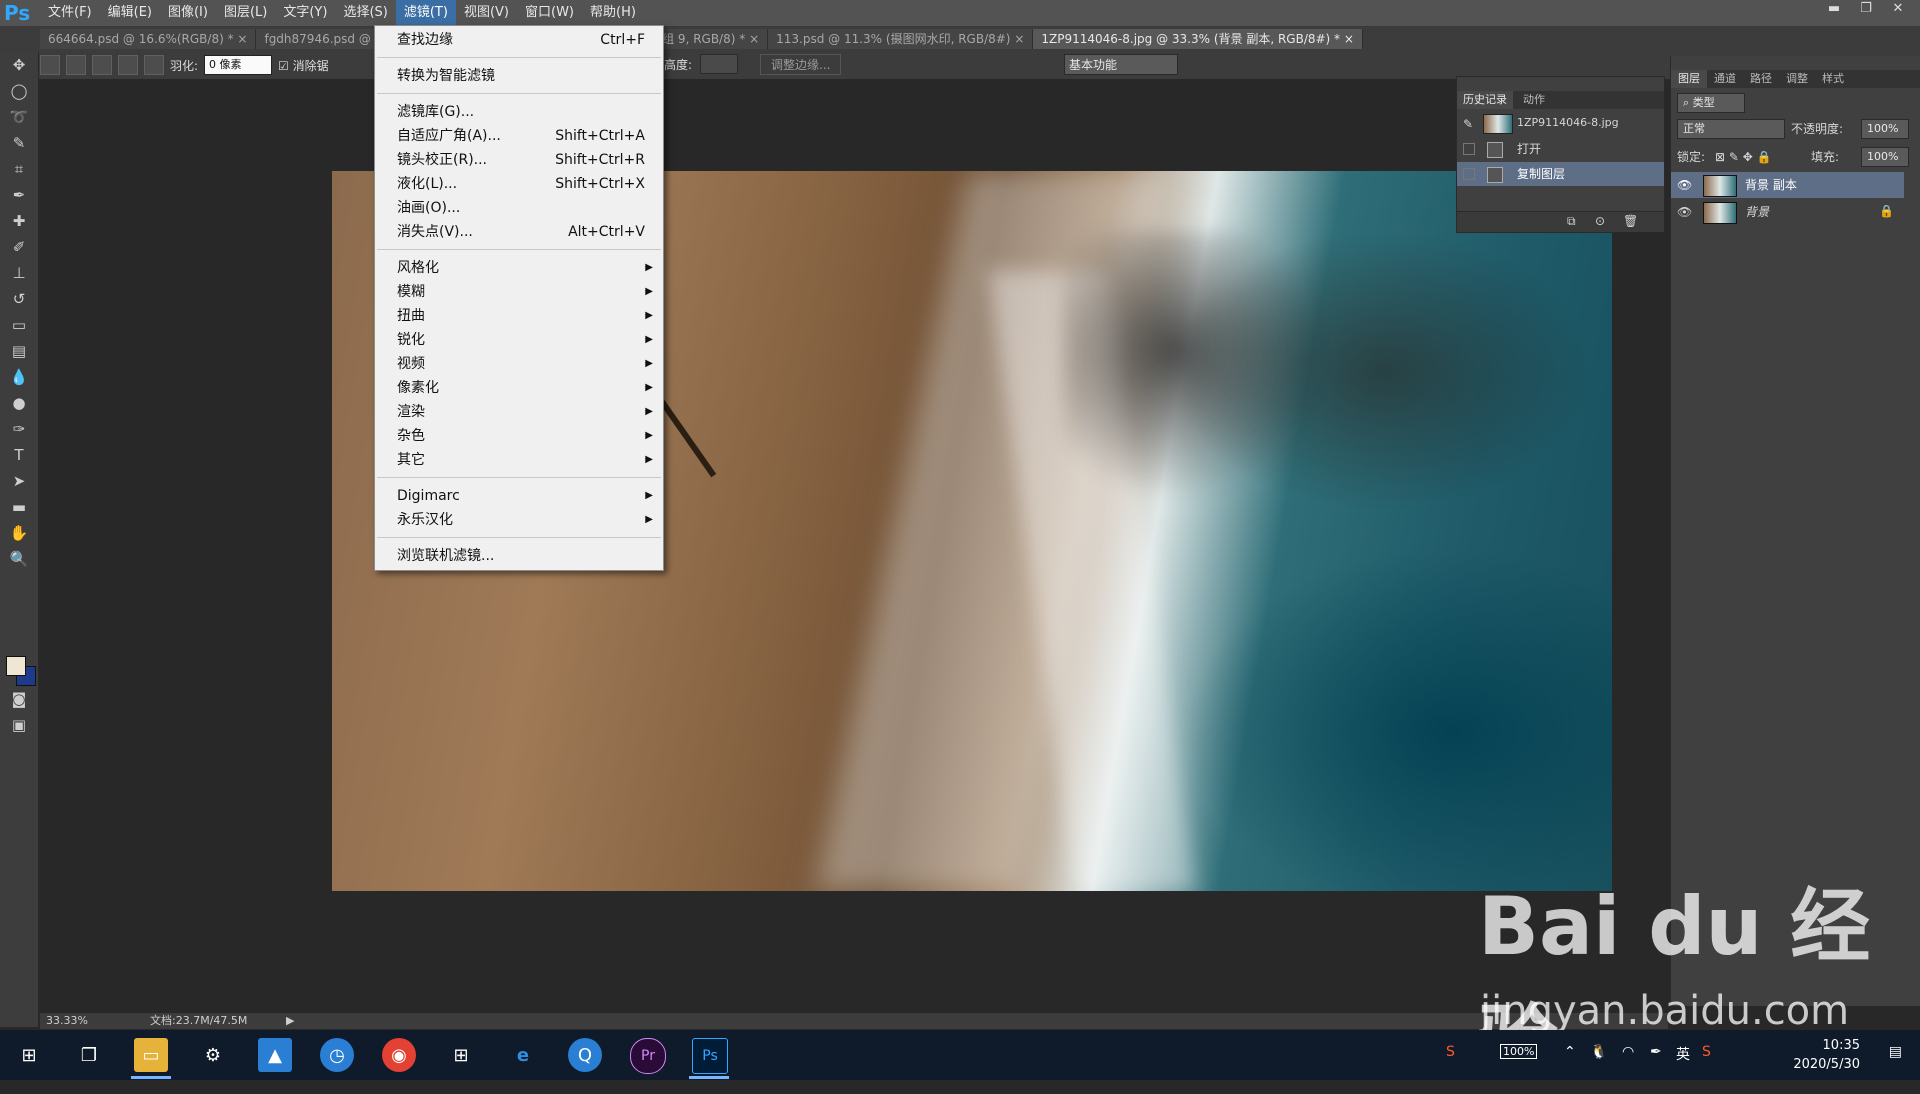  I want to click on document-tab: 664664.psd @ 16.6%(RGB/8) * ×, so click(148, 39).